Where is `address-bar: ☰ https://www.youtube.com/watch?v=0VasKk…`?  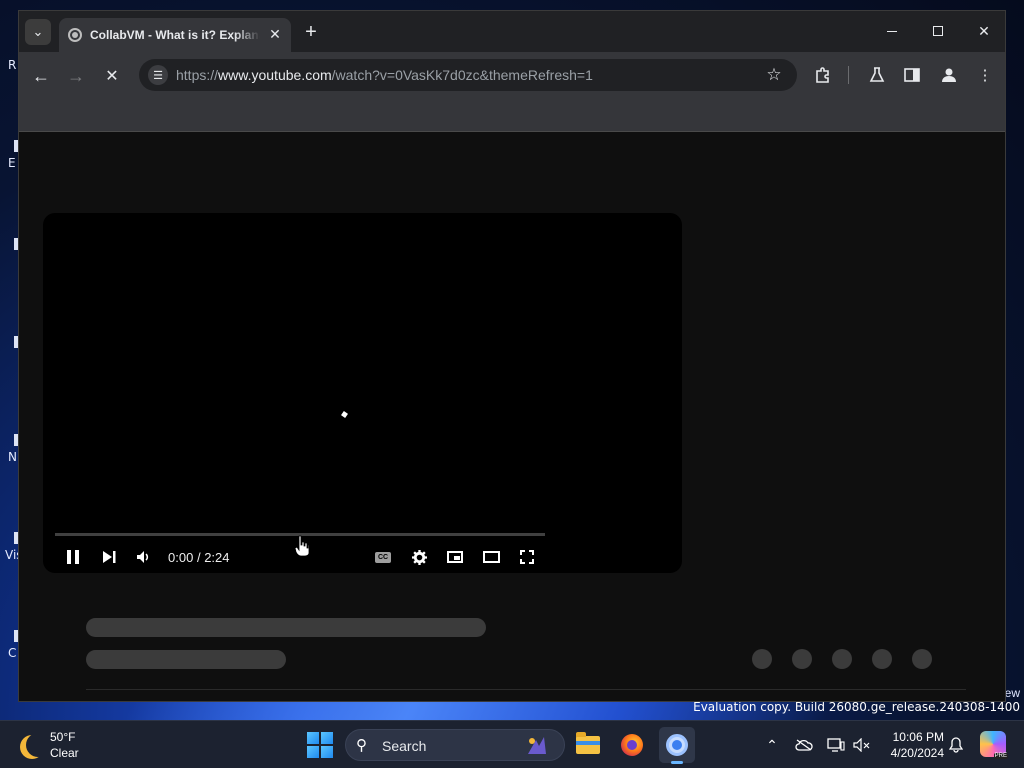
address-bar: ☰ https://www.youtube.com/watch?v=0VasKk… is located at coordinates (468, 75).